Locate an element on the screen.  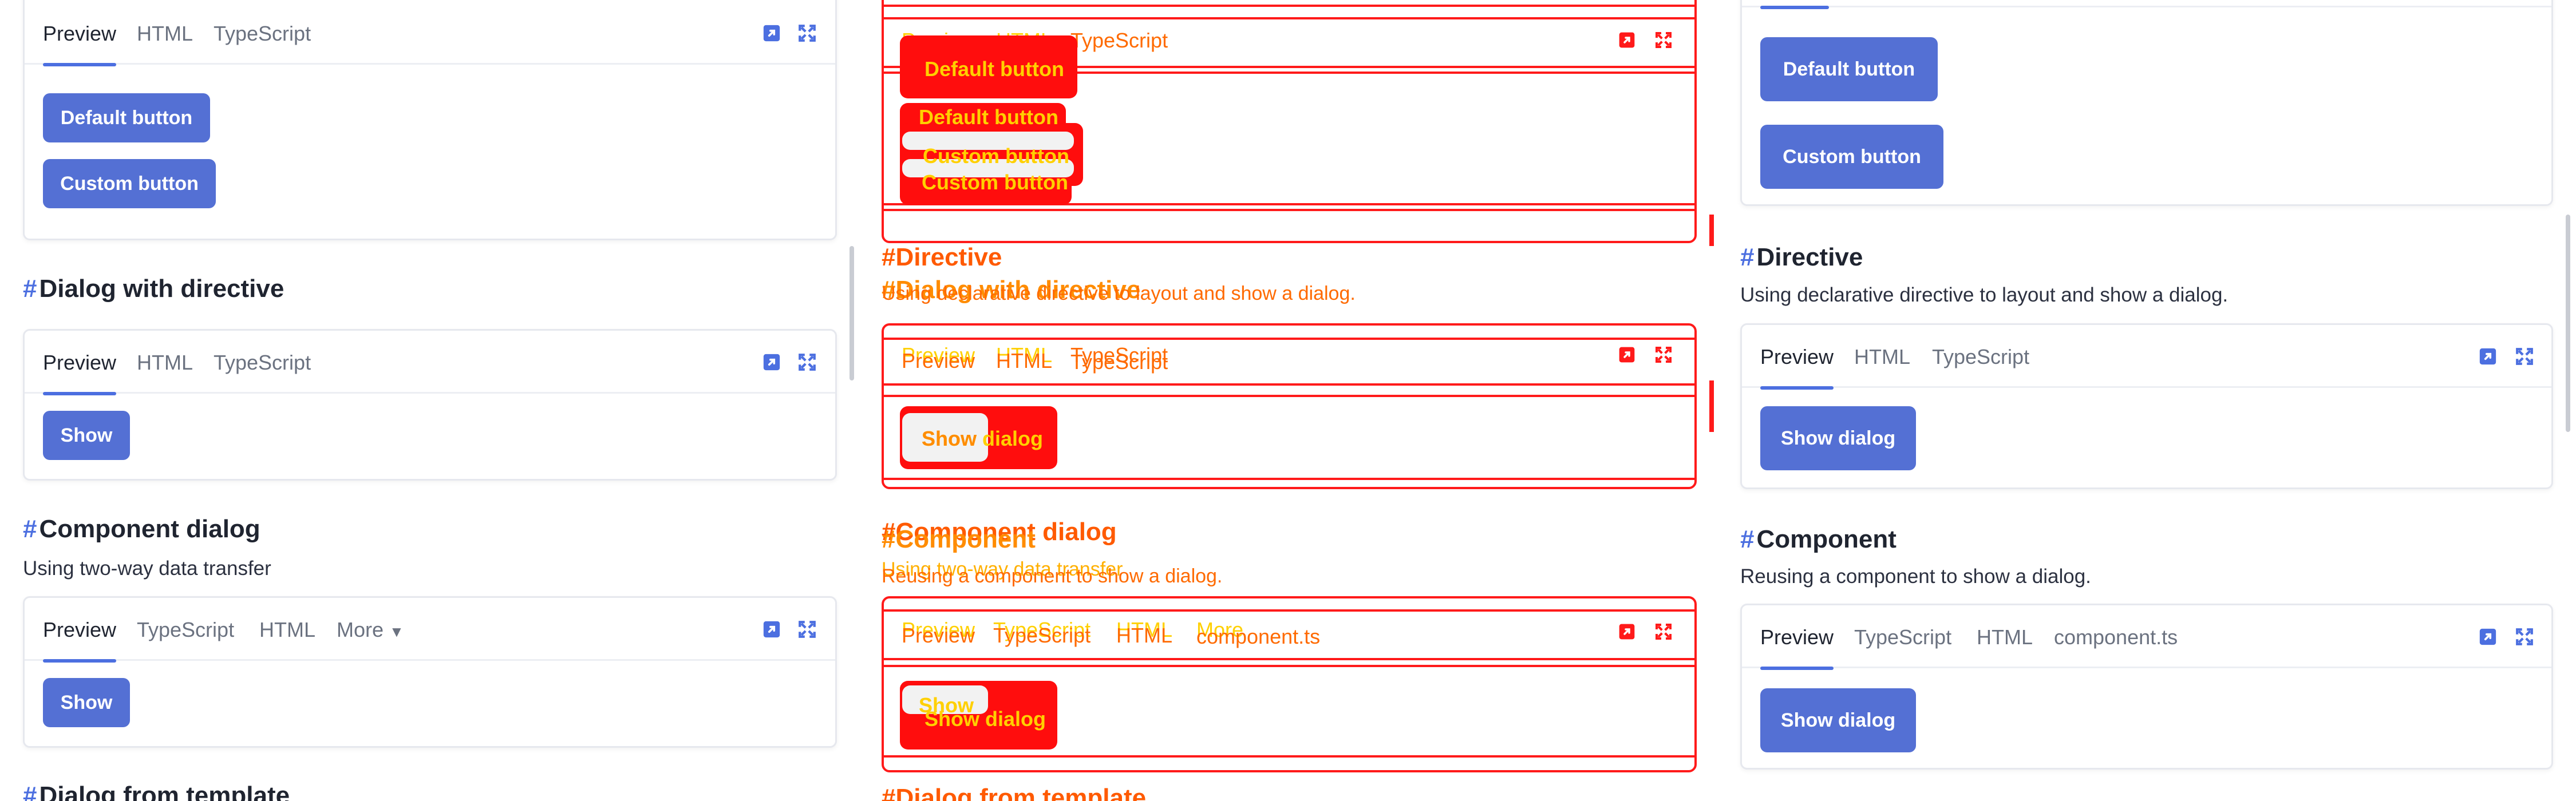
demo-tabs: Preview TypeScript HTML More ▼ is located at coordinates (430, 630).